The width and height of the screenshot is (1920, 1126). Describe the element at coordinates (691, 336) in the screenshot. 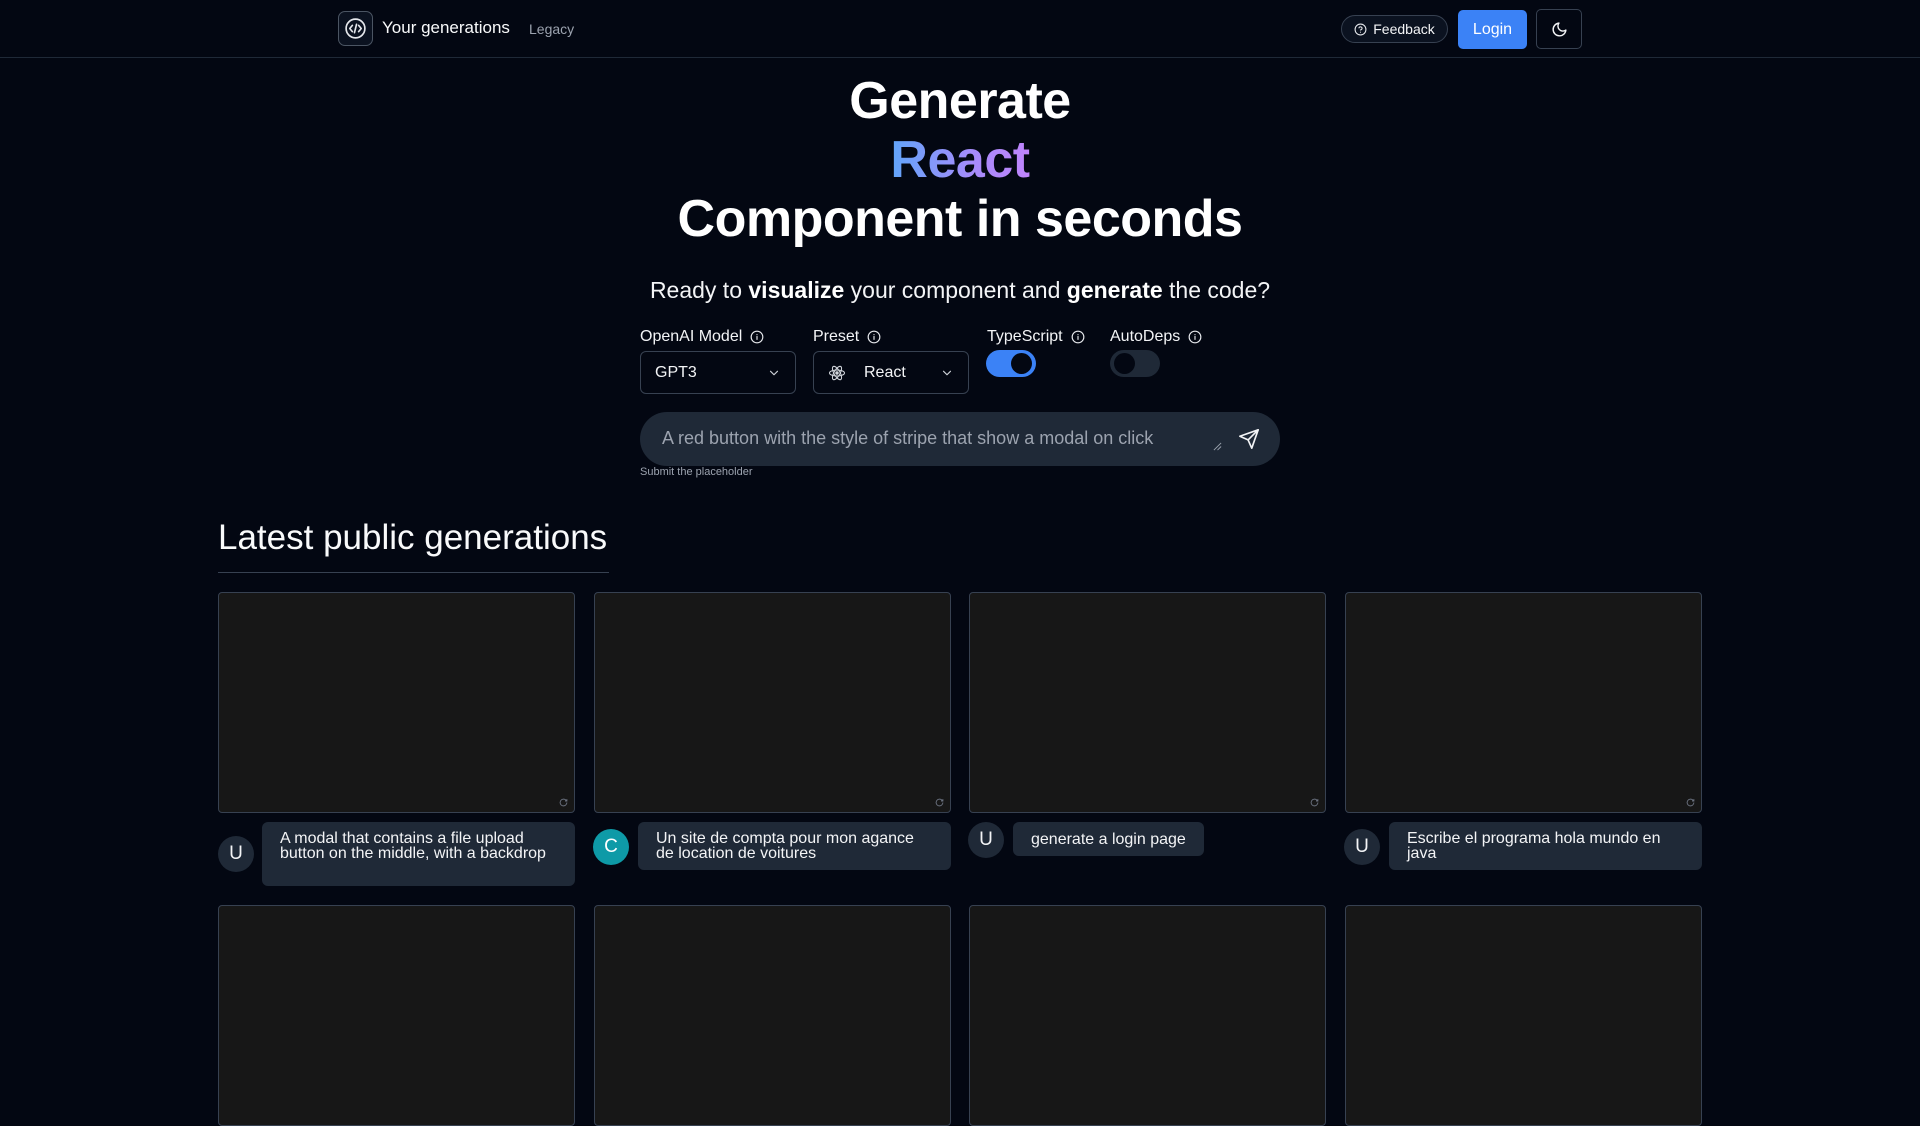

I see `model-label-text: OpenAI Model` at that location.